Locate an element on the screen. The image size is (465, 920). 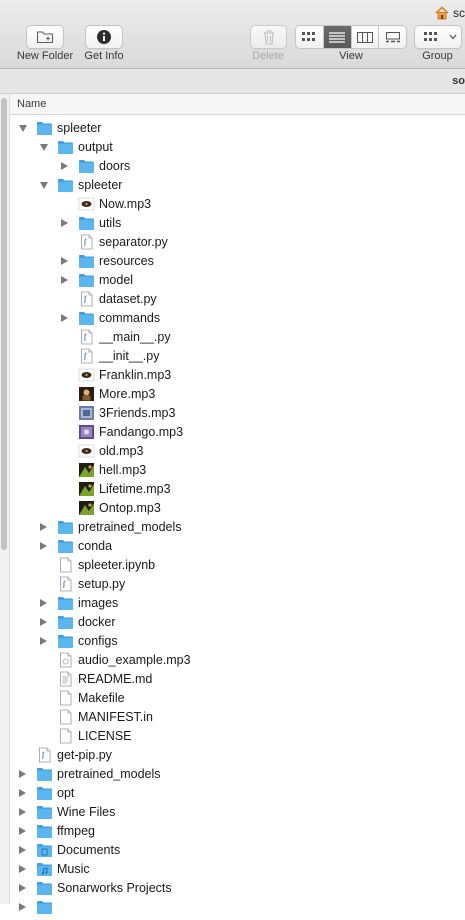
folder-row: conda is located at coordinates (237, 546).